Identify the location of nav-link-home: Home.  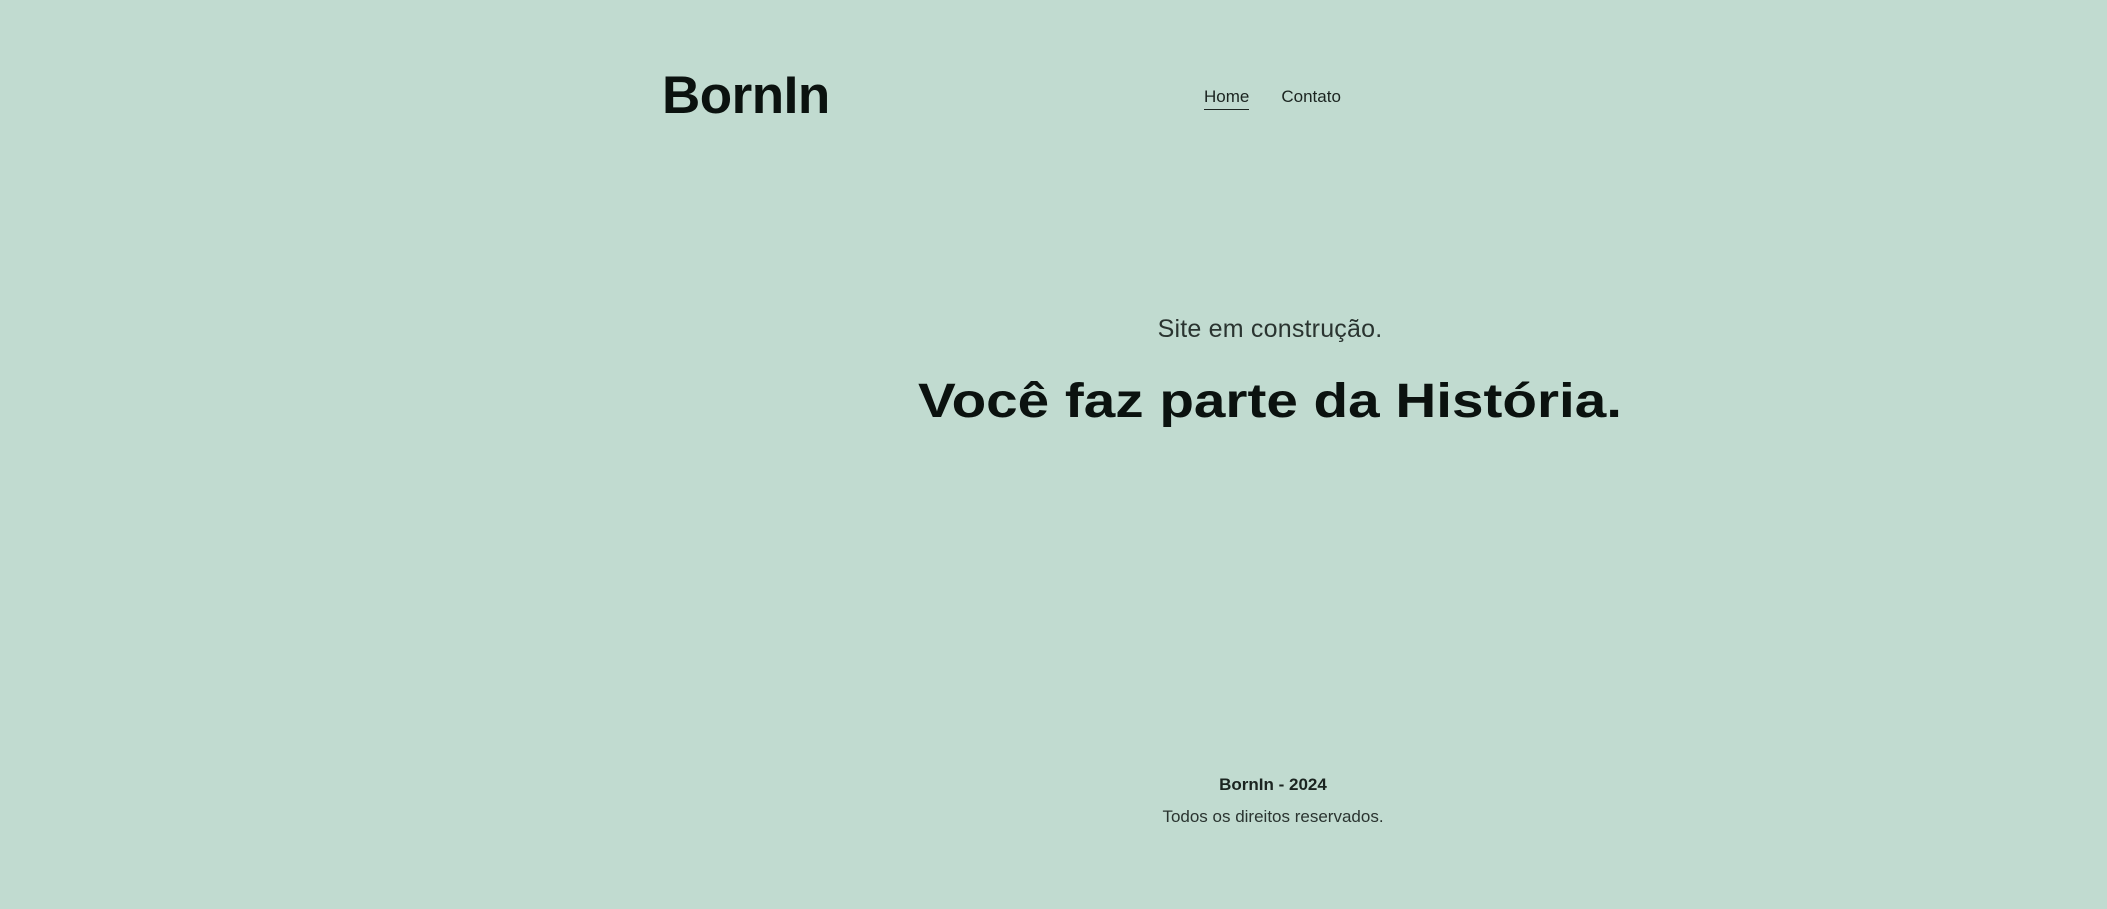
(1227, 98).